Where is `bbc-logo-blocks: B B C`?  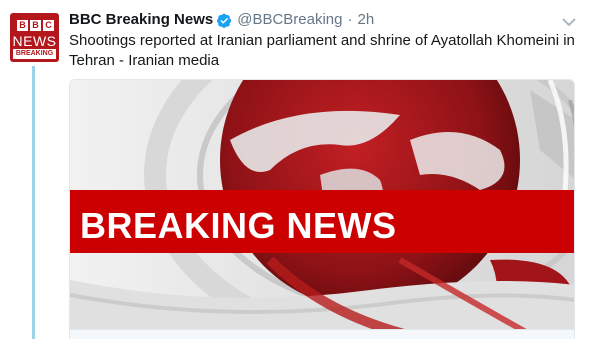
bbc-logo-blocks: B B C is located at coordinates (35, 25).